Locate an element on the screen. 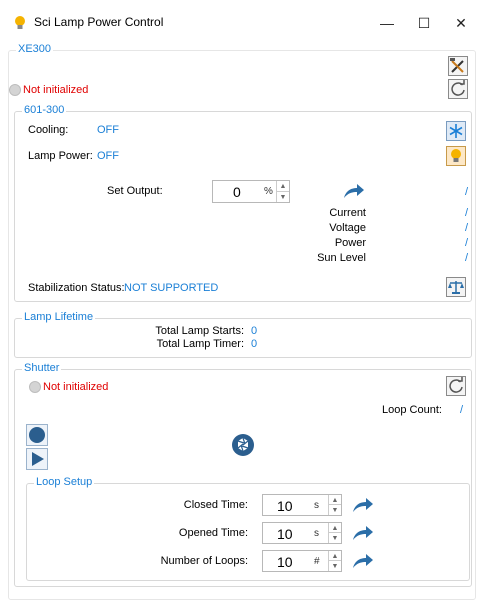  aperture-icon is located at coordinates (243, 445).